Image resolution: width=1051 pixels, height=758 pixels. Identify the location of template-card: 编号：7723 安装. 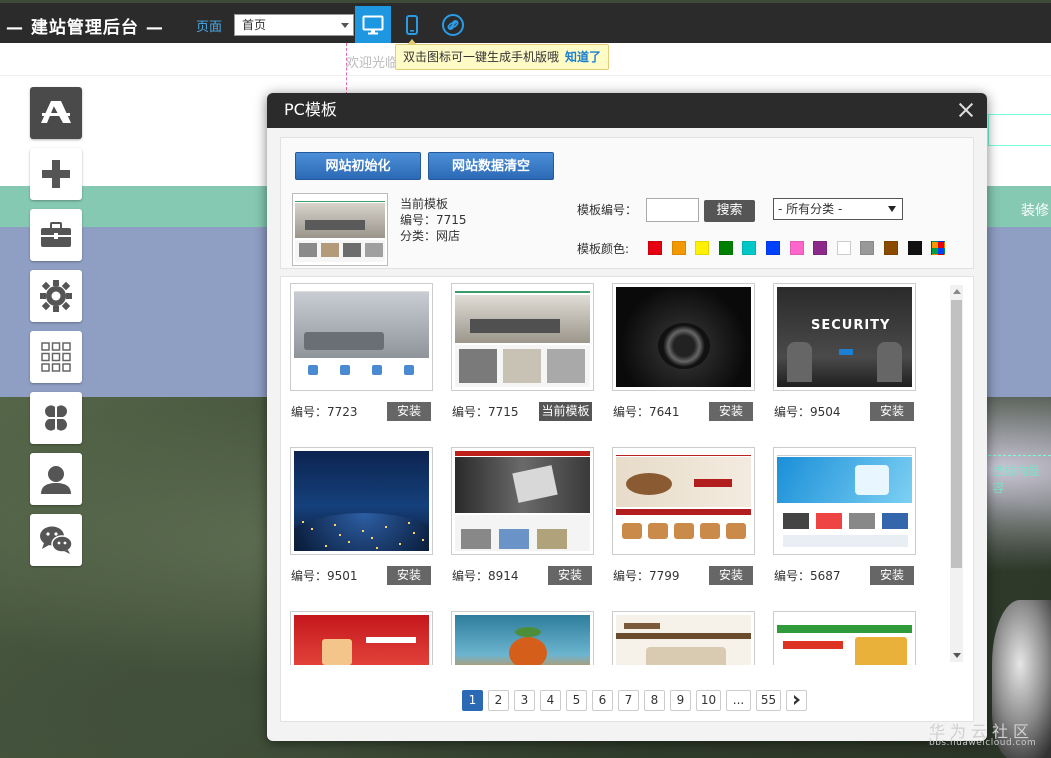
(361, 352).